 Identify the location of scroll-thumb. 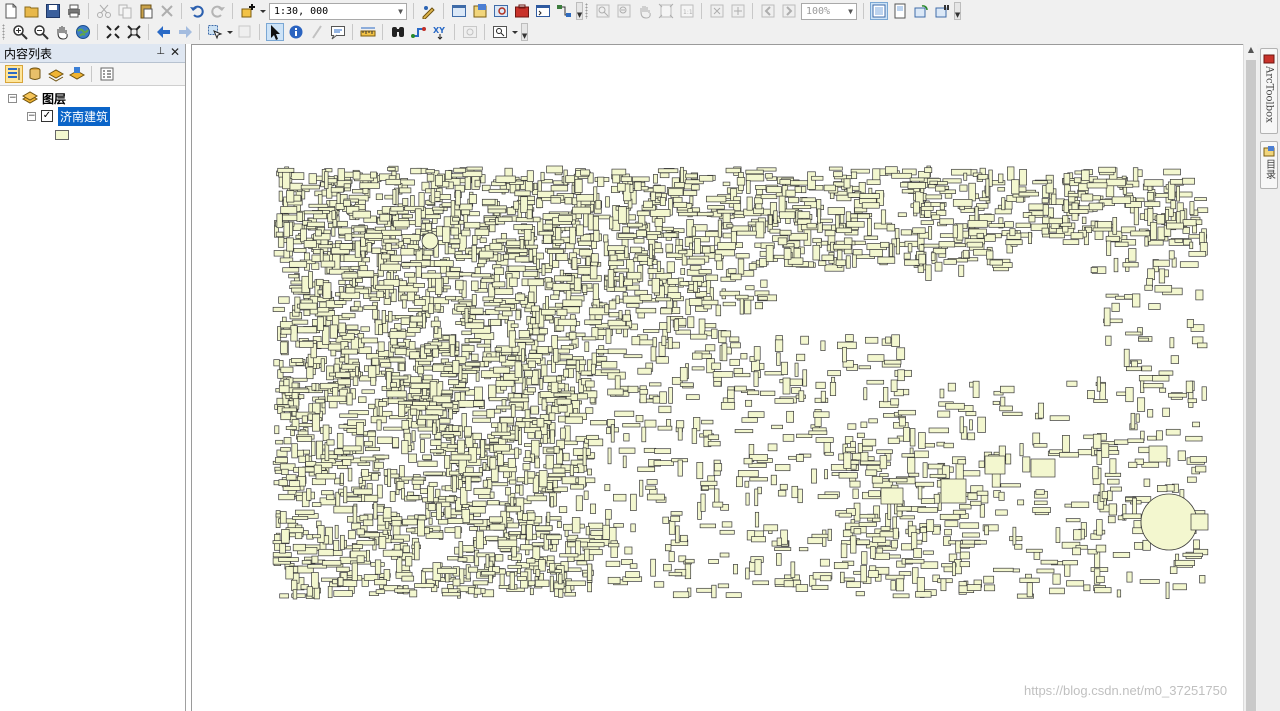
(1251, 385).